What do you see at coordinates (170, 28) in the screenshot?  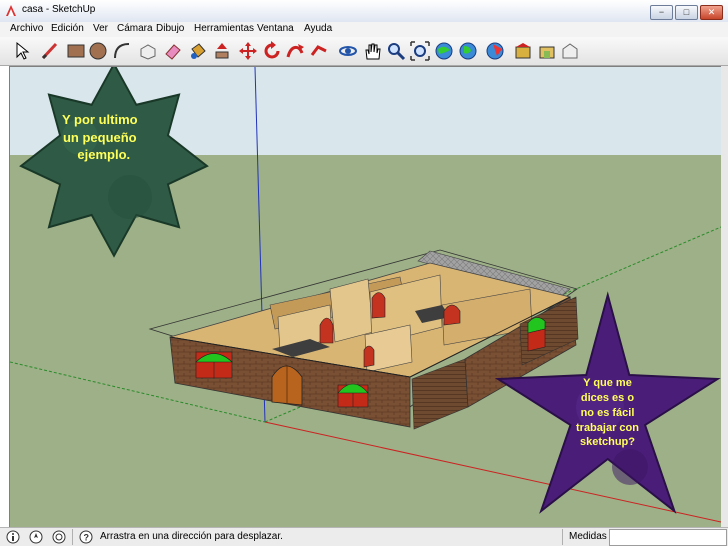 I see `menu-dibujo: Dibujo` at bounding box center [170, 28].